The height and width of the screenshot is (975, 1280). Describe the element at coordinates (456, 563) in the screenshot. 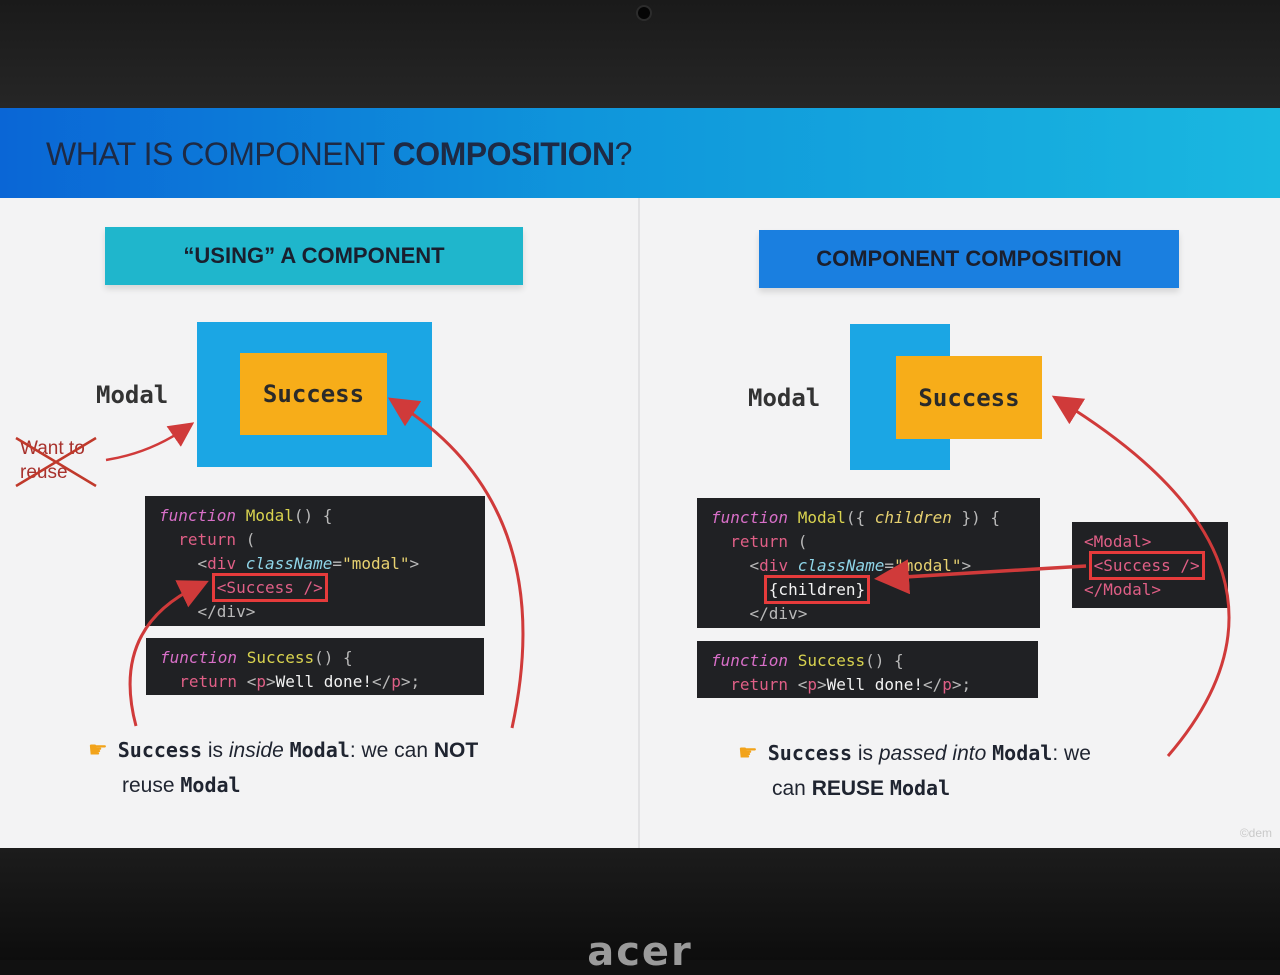

I see `left-success-arrow` at that location.